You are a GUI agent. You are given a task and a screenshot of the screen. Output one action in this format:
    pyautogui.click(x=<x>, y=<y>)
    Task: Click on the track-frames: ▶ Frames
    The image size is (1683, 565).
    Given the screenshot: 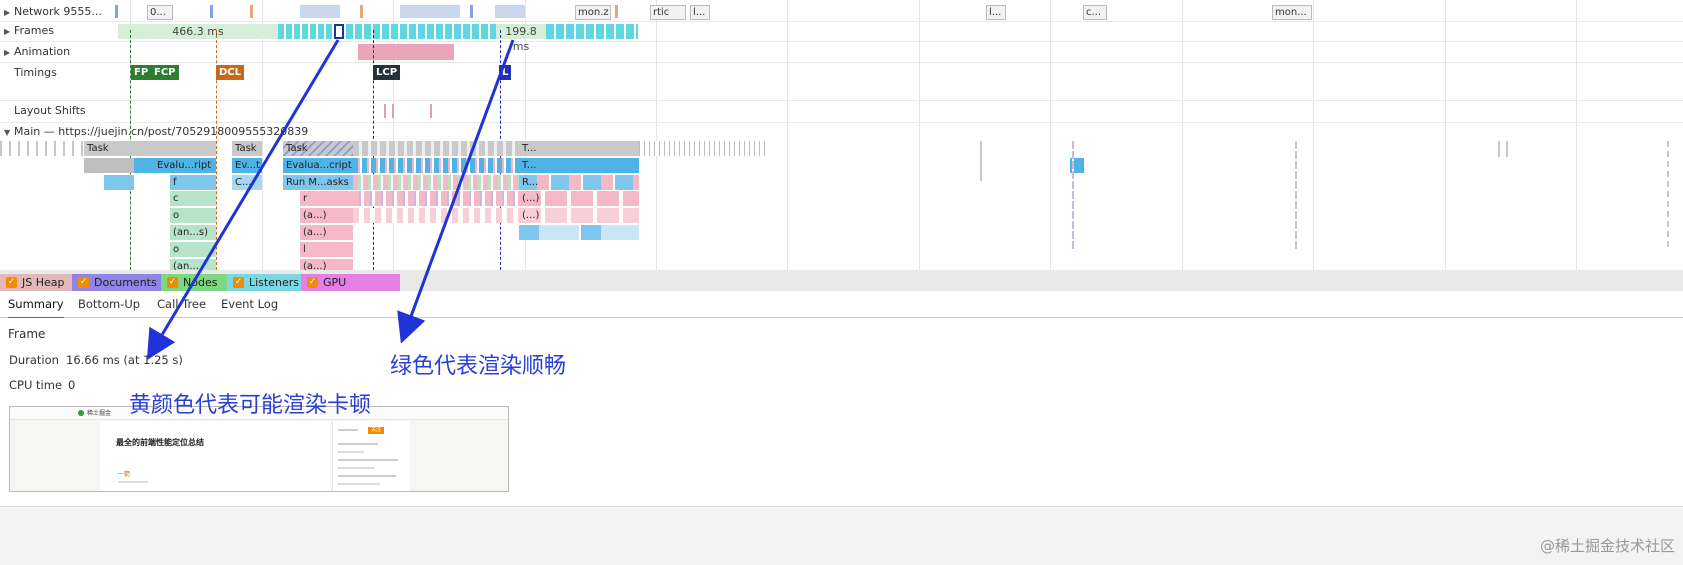 What is the action you would take?
    pyautogui.click(x=29, y=30)
    